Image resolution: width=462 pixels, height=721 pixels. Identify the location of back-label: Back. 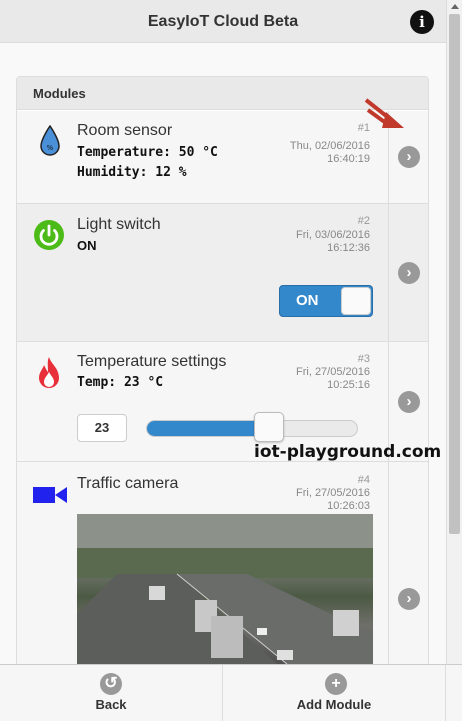
(111, 704).